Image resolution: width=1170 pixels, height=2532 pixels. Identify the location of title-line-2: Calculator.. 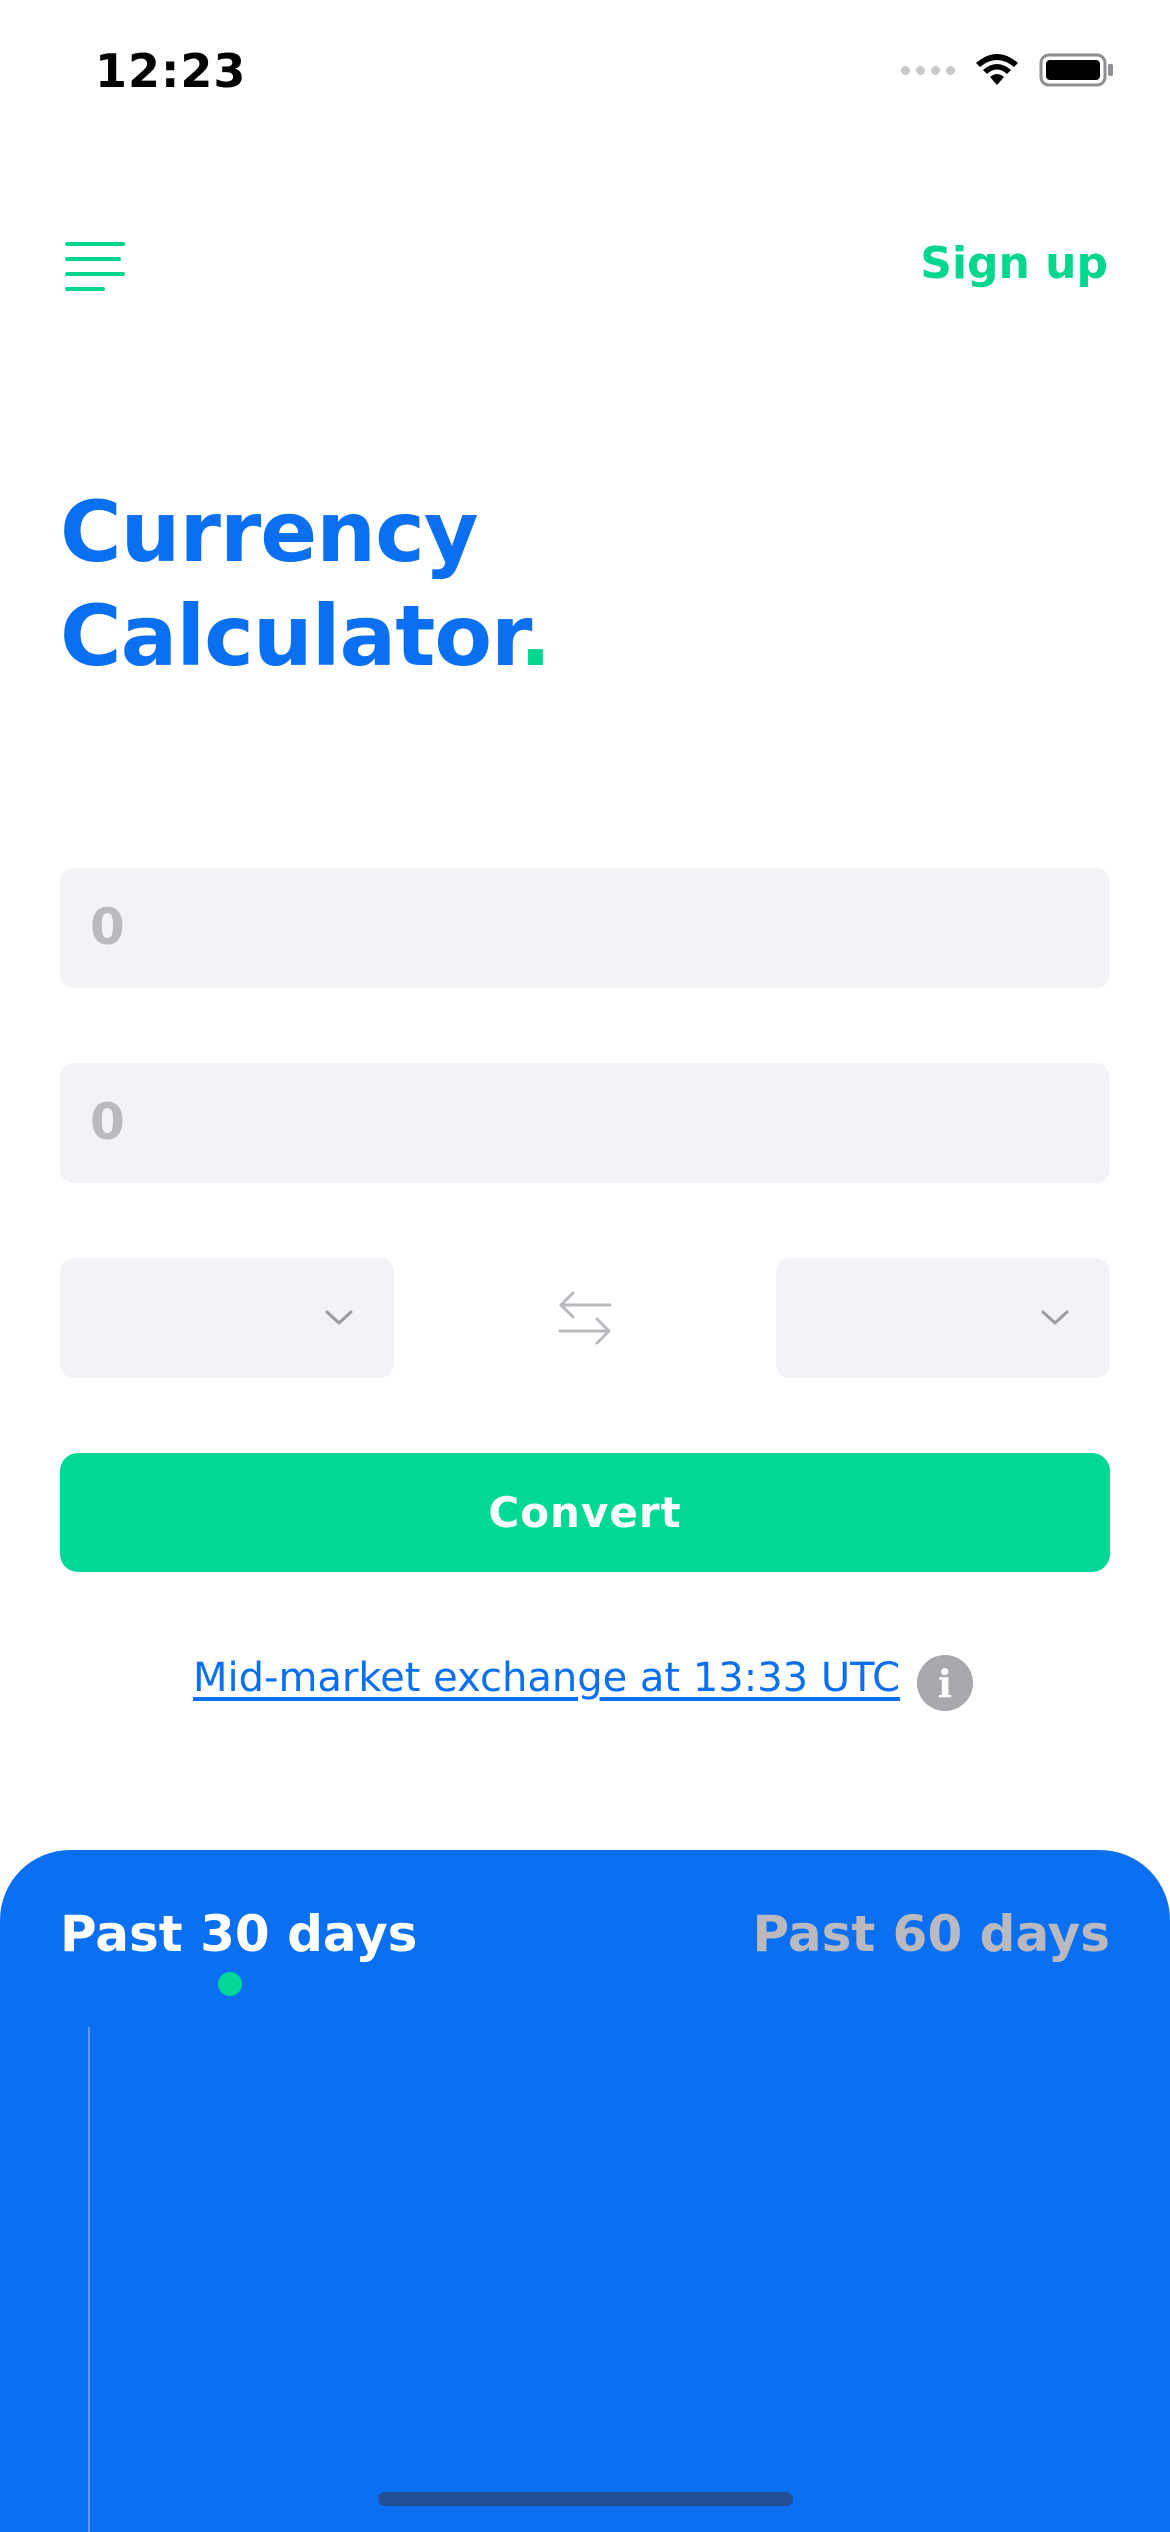
(306, 636).